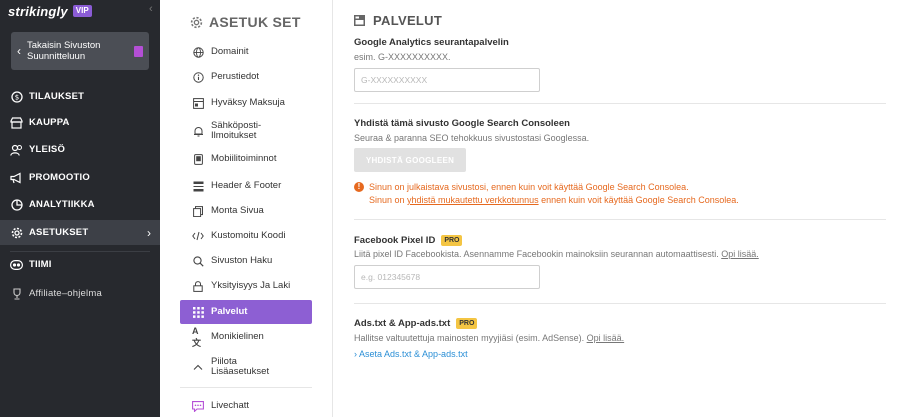 The width and height of the screenshot is (904, 417). What do you see at coordinates (16, 264) in the screenshot?
I see `team-icon` at bounding box center [16, 264].